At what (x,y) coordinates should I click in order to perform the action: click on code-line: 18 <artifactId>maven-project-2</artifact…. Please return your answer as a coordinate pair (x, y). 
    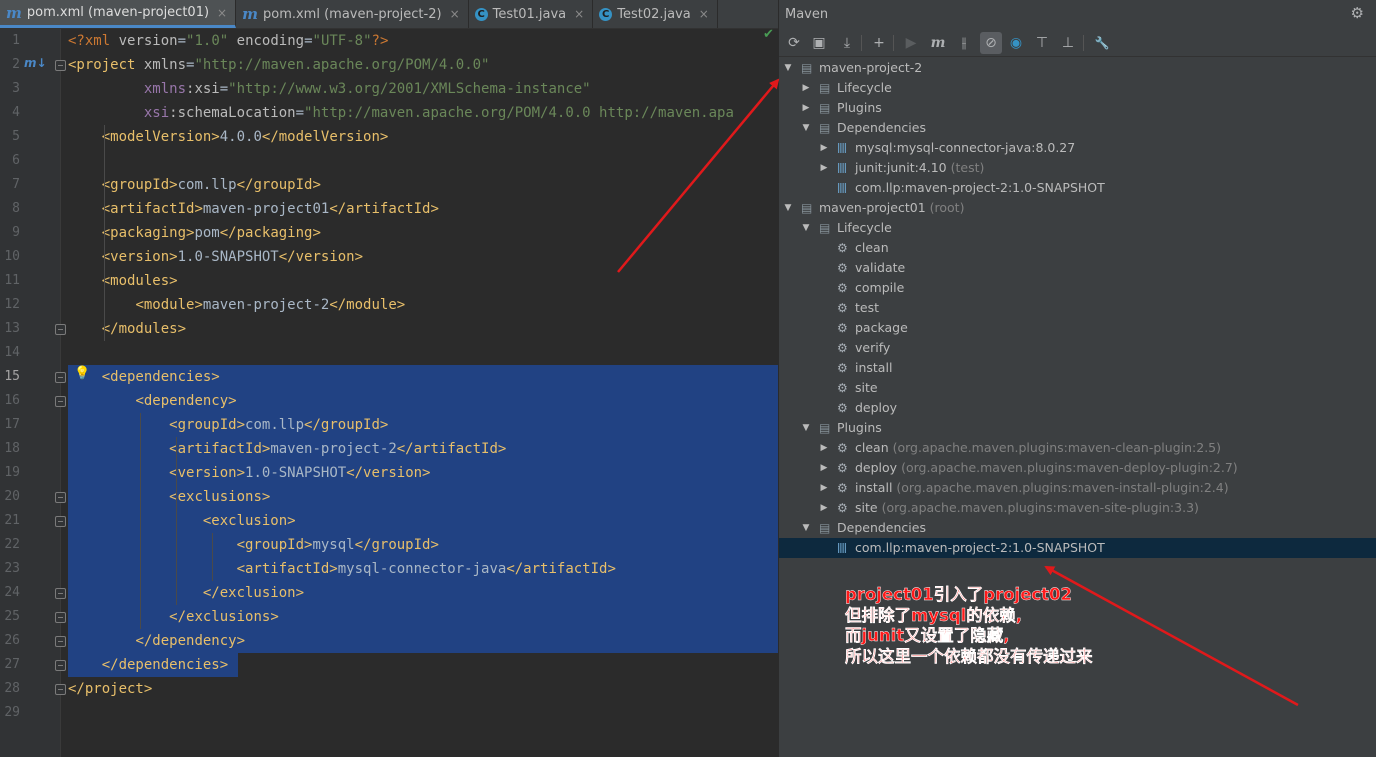
    Looking at the image, I should click on (389, 449).